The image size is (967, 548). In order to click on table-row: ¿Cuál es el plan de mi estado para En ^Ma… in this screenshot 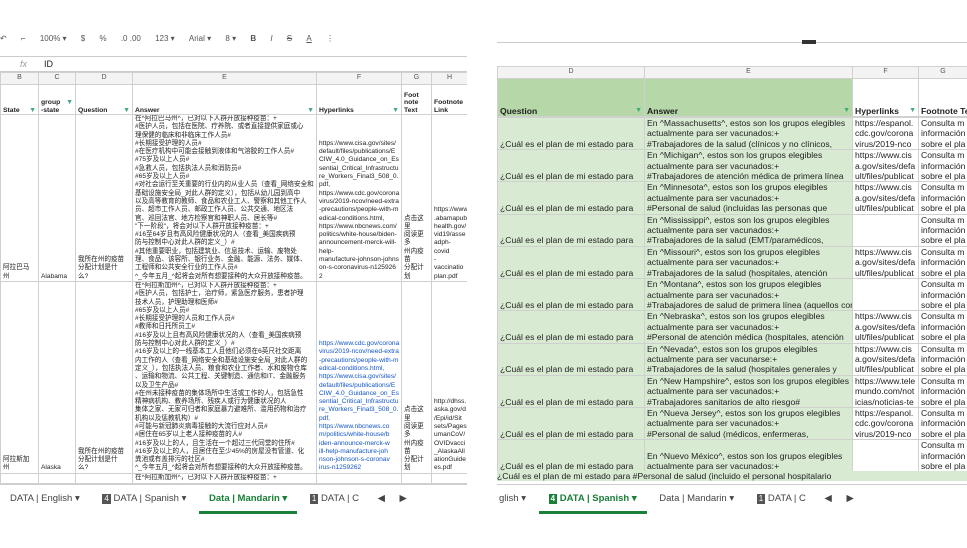, I will do `click(732, 133)`.